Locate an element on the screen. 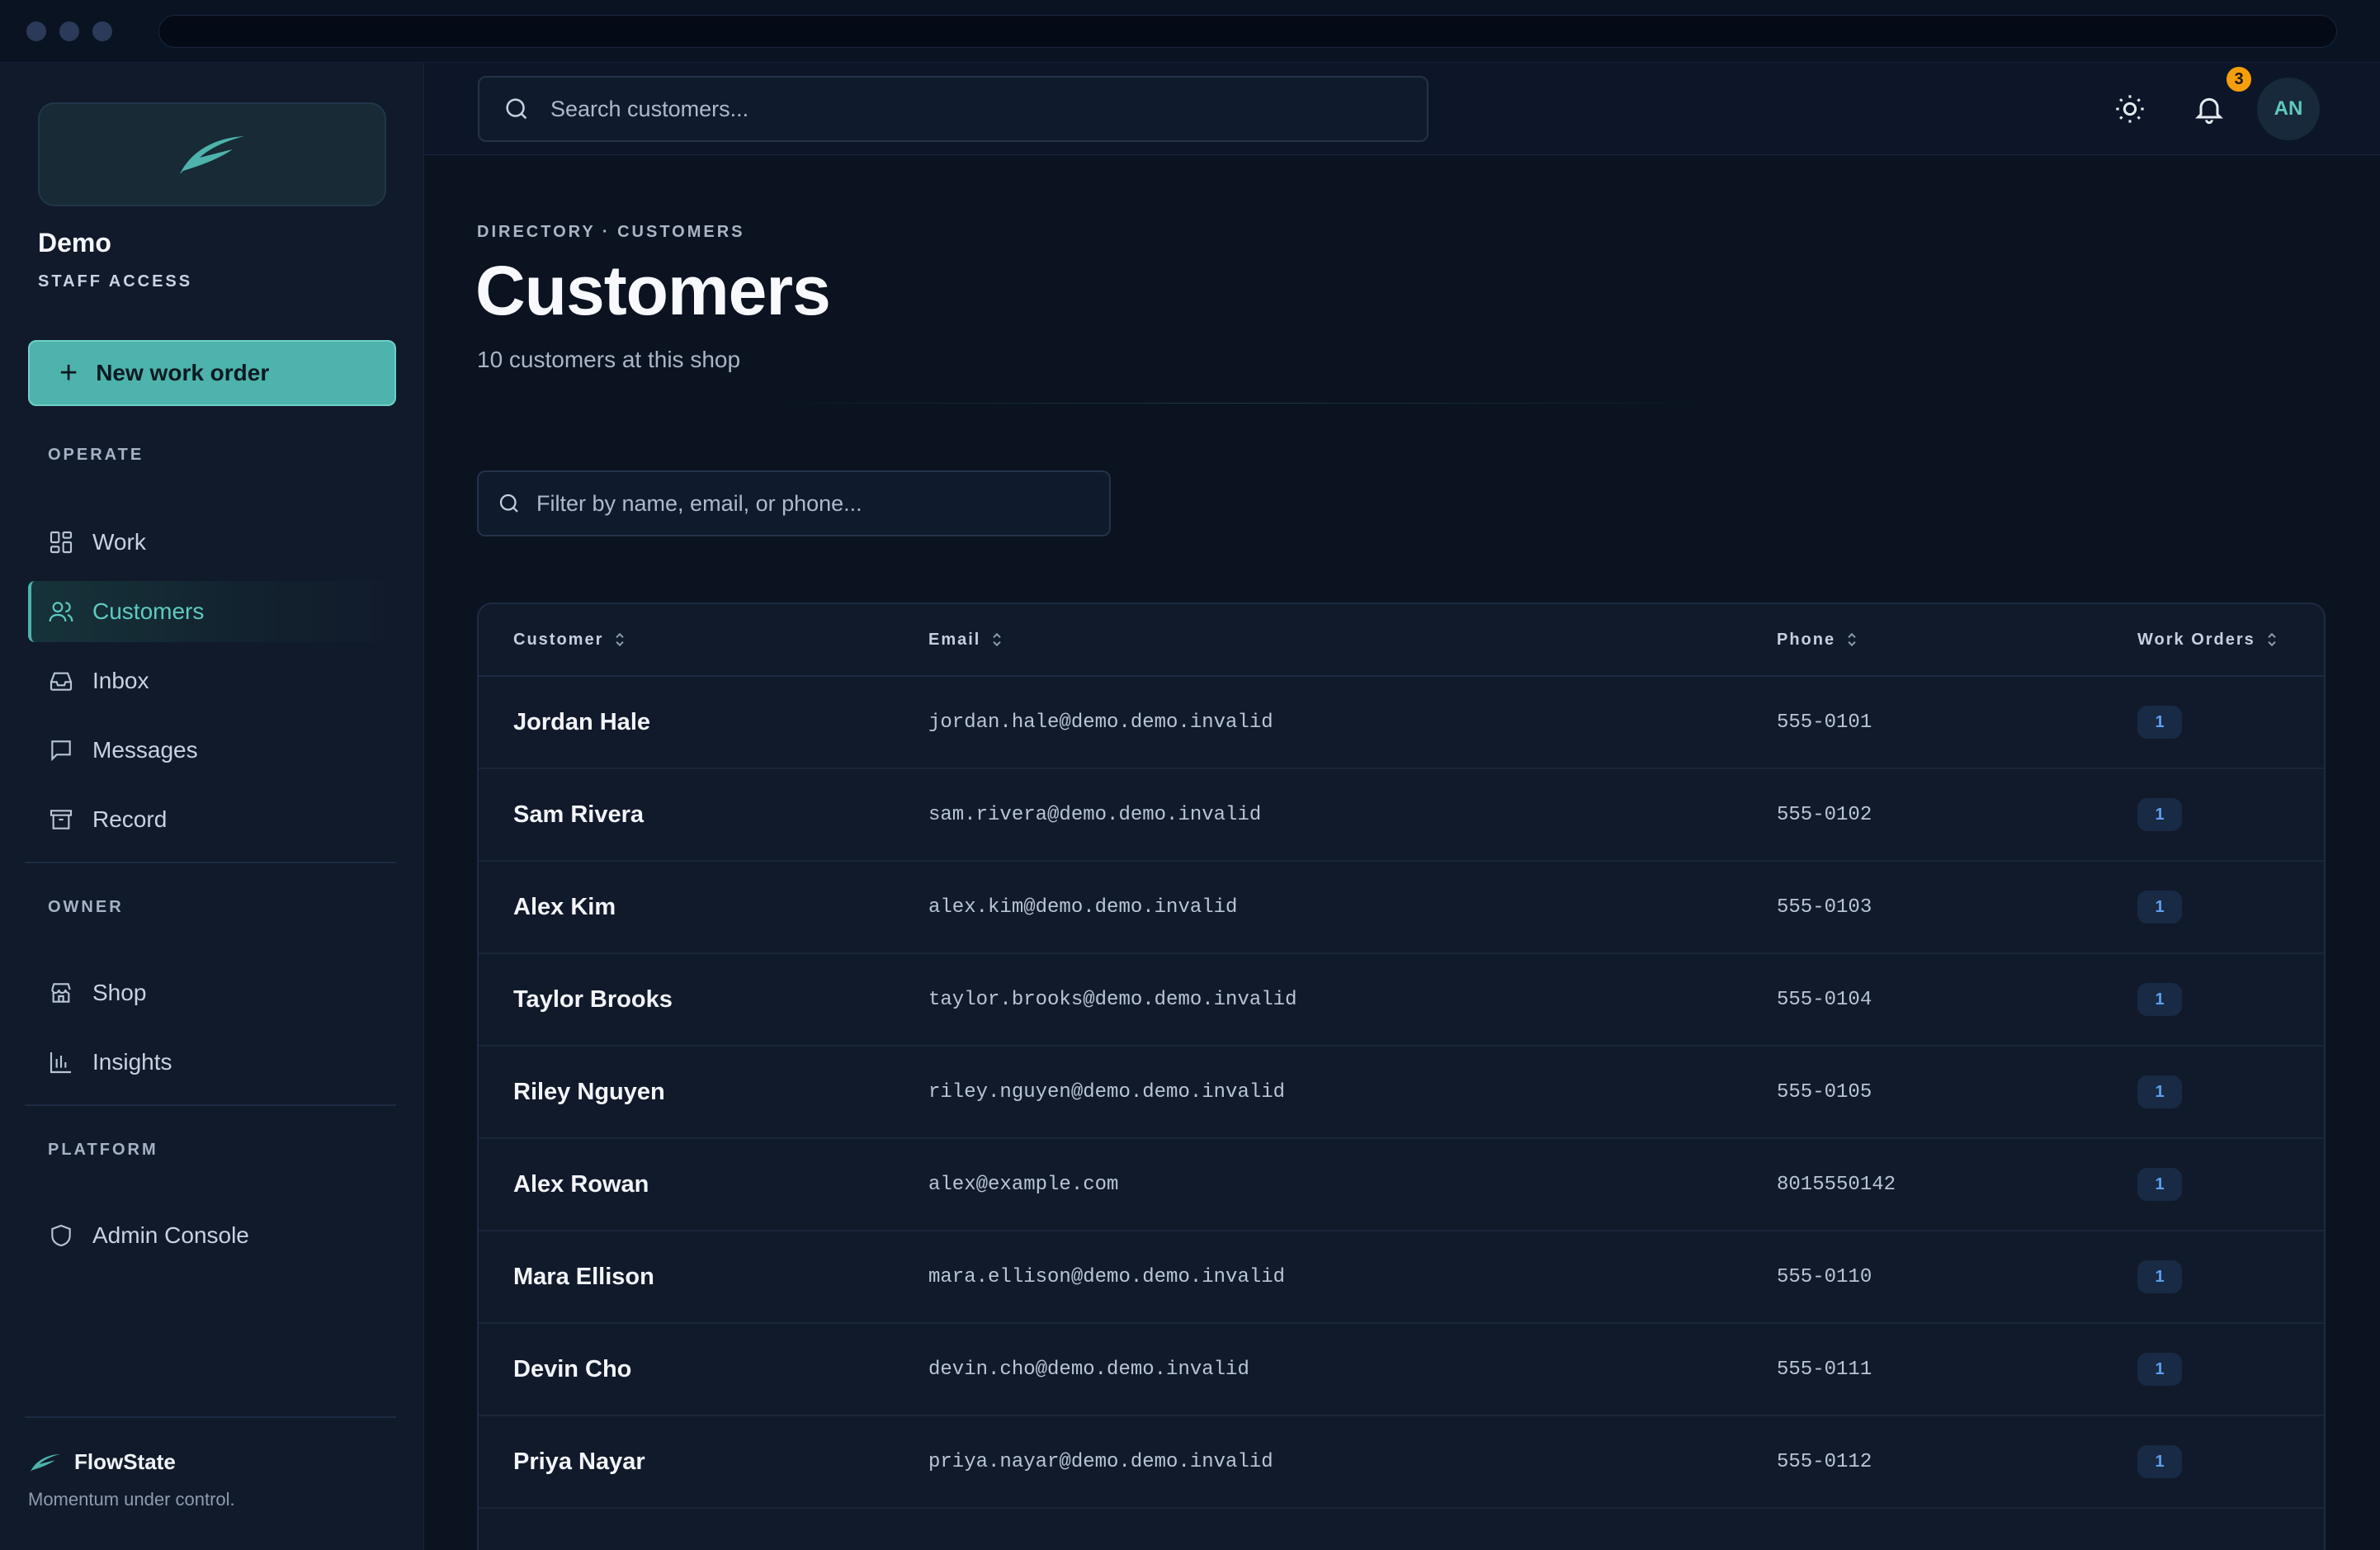 This screenshot has width=2380, height=1550. customer-email: jordan.hale@demo.demo.invalid is located at coordinates (1100, 722).